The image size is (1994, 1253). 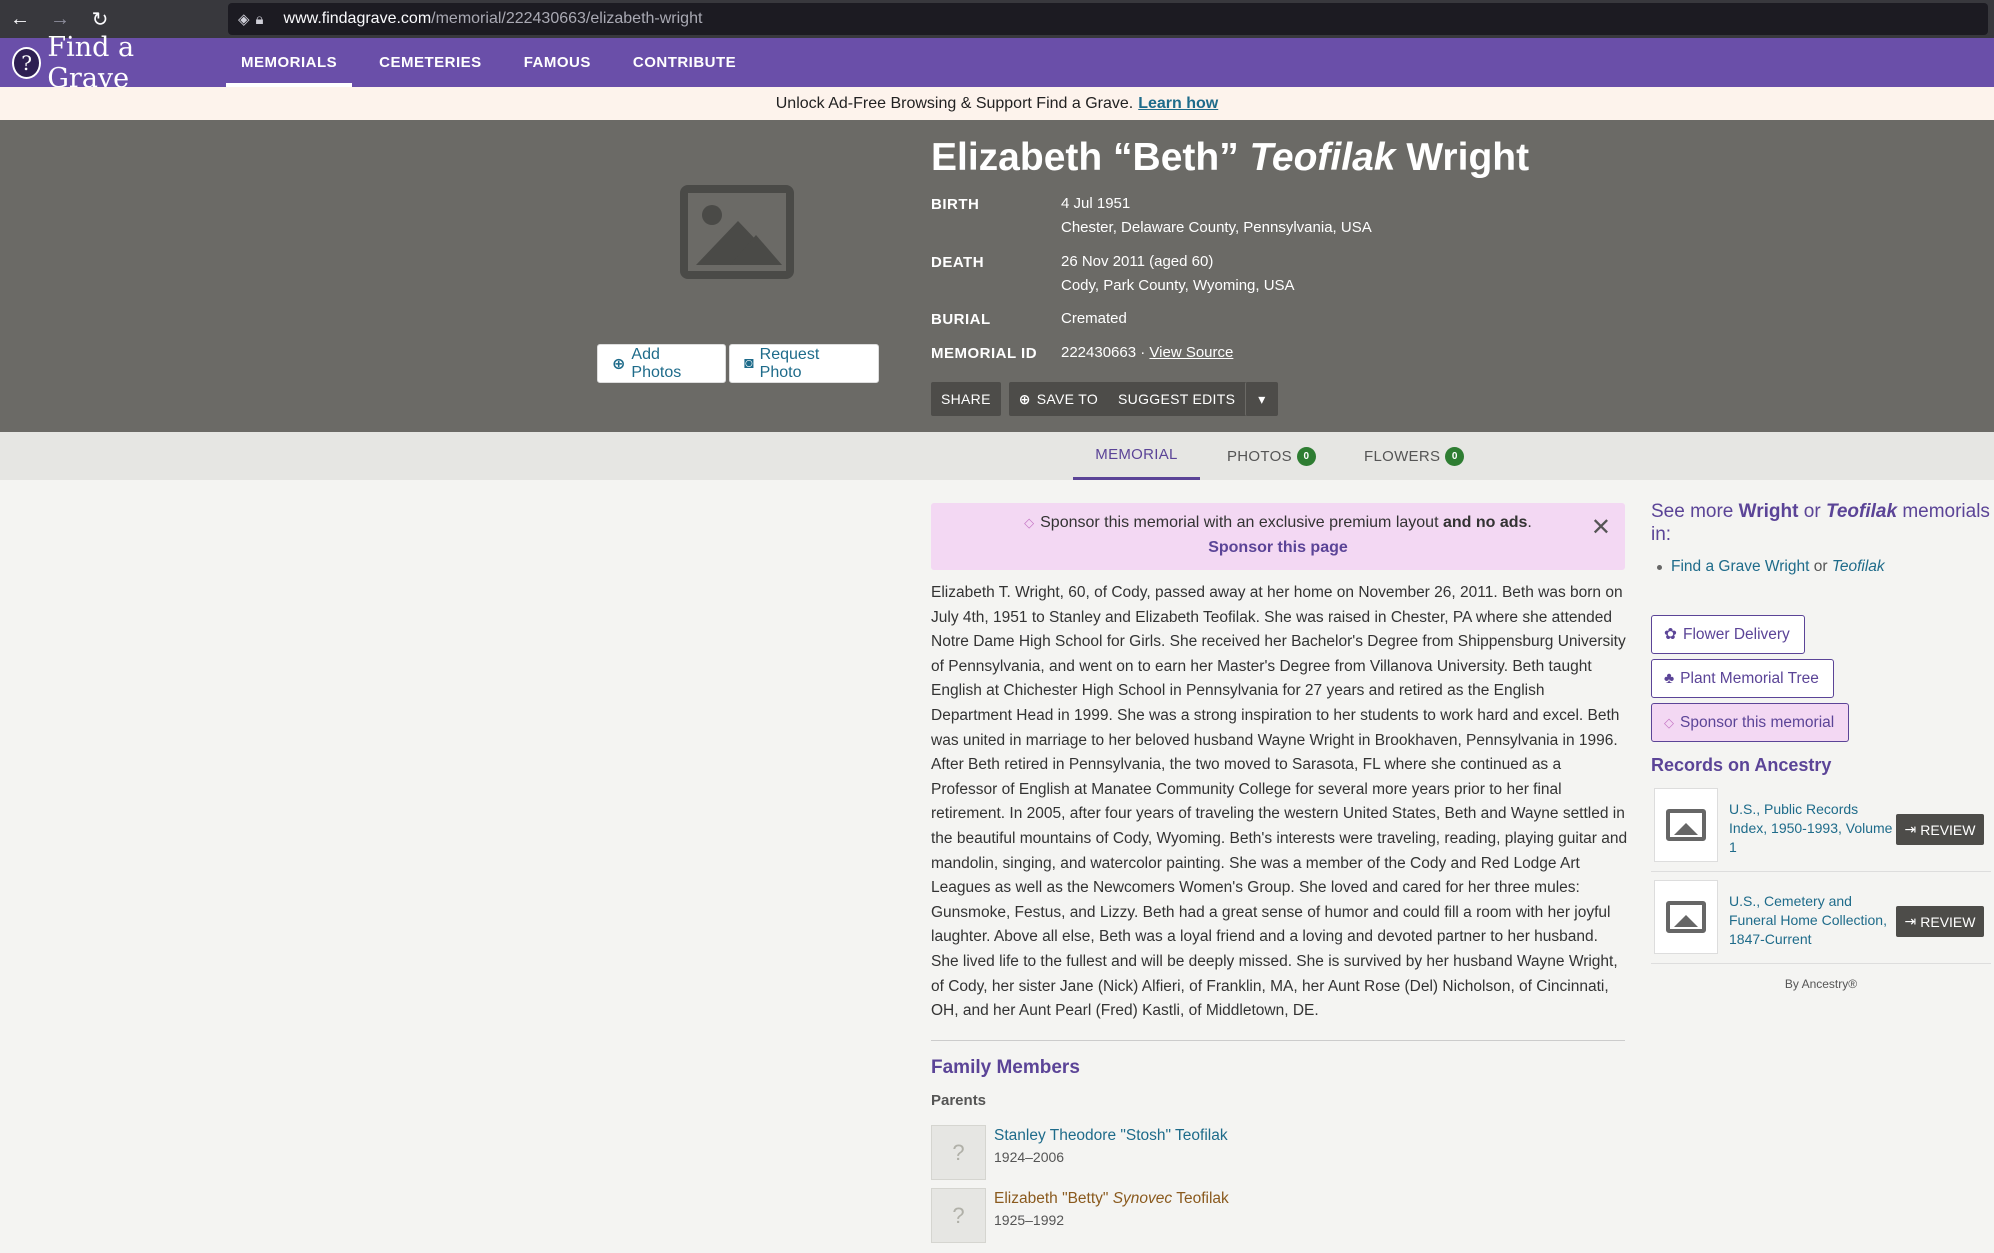 What do you see at coordinates (1821, 984) in the screenshot?
I see `by-ancestry-note: By Ancestry®` at bounding box center [1821, 984].